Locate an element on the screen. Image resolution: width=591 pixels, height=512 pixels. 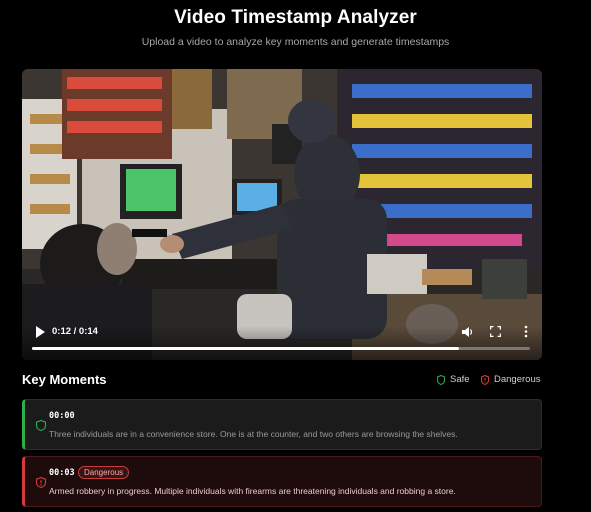
legend-dangerous: Dangerous is located at coordinates (510, 379).